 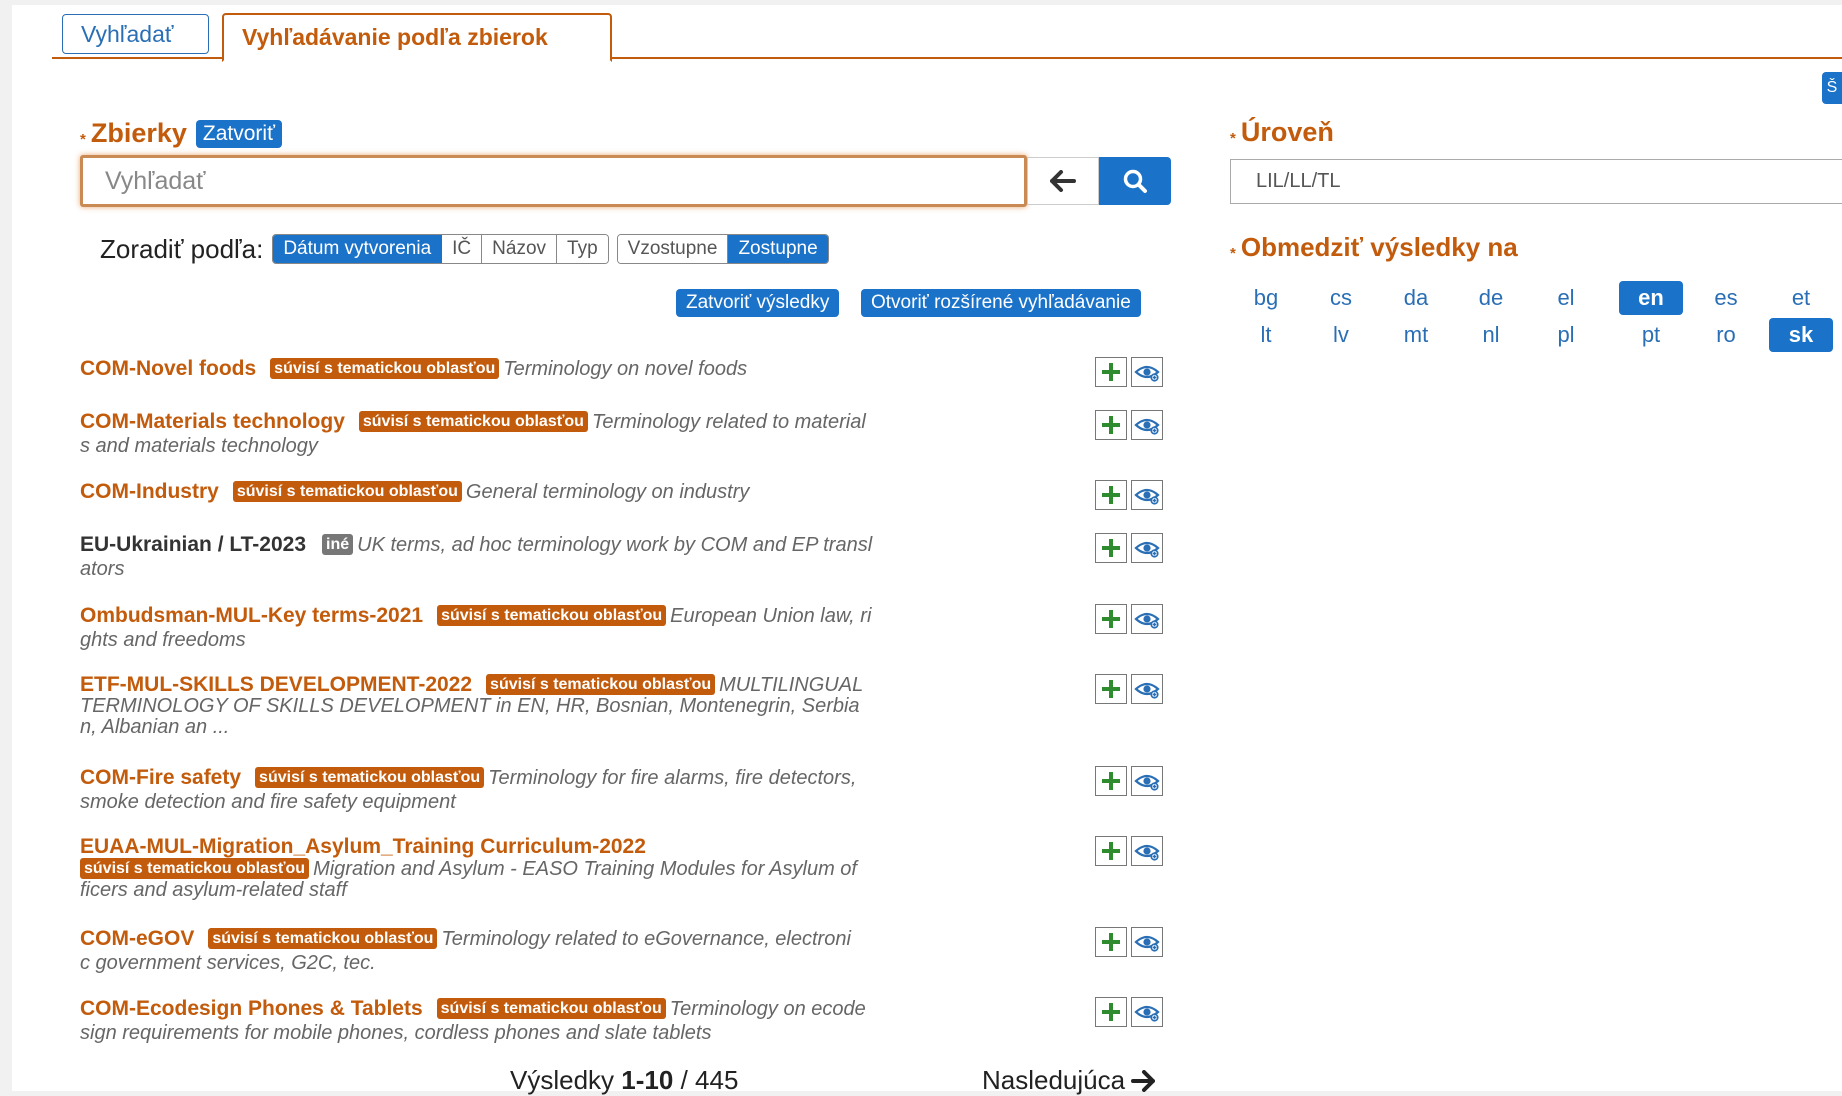 What do you see at coordinates (582, 249) in the screenshot?
I see `sort-by-type: Typ` at bounding box center [582, 249].